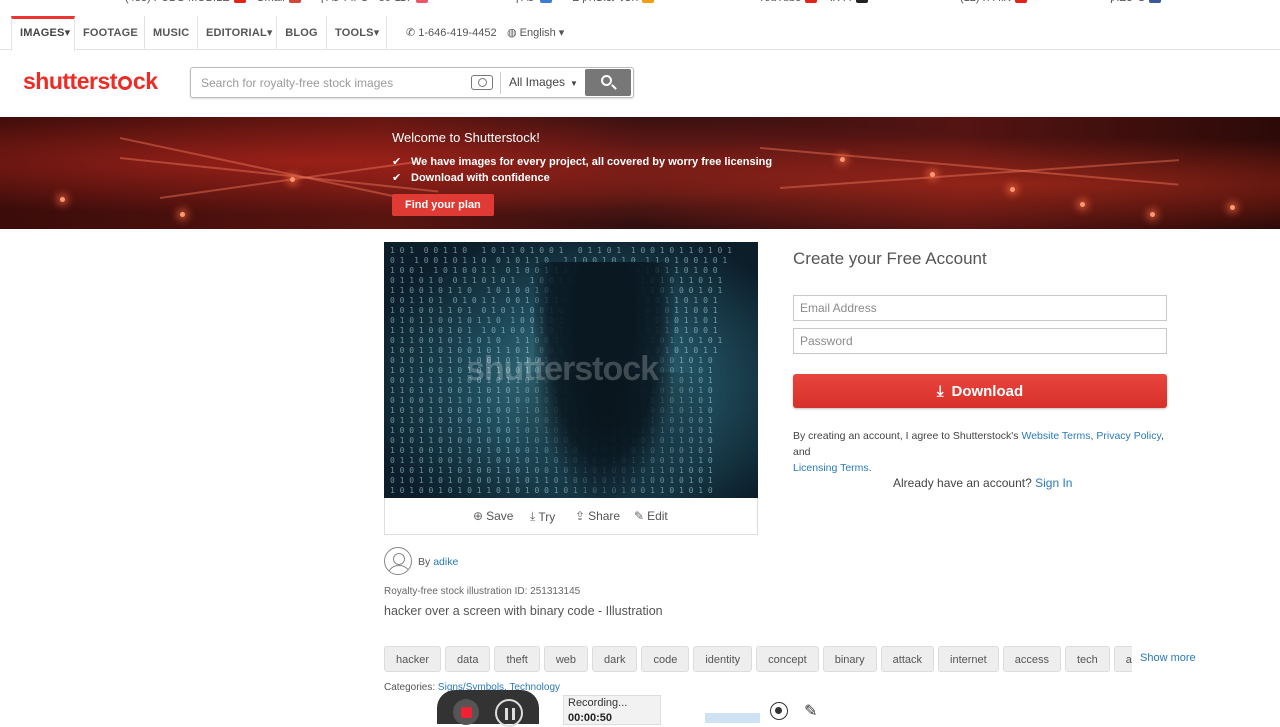  I want to click on keyword-tag: identity, so click(723, 659).